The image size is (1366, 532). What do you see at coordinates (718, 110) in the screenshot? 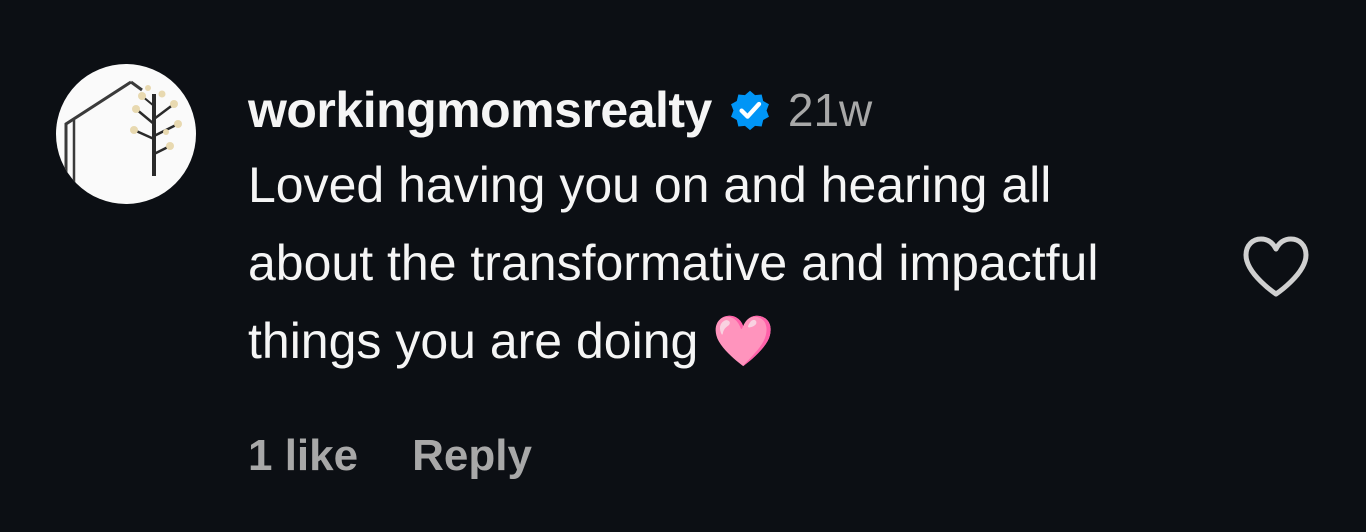
I see `comment-header: workingmomsrealty 21w` at bounding box center [718, 110].